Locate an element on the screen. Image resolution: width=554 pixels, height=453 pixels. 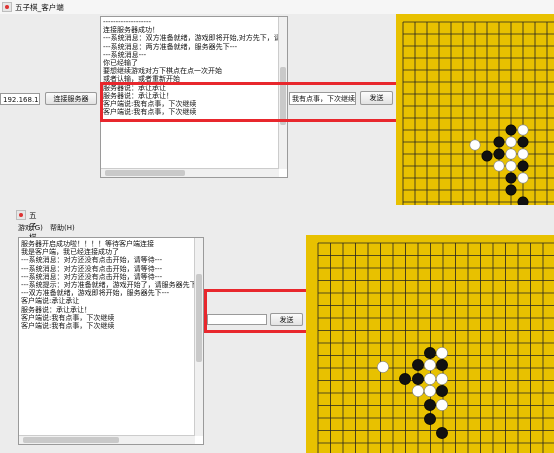
menu-help: 帮助(H) is located at coordinates (62, 228).